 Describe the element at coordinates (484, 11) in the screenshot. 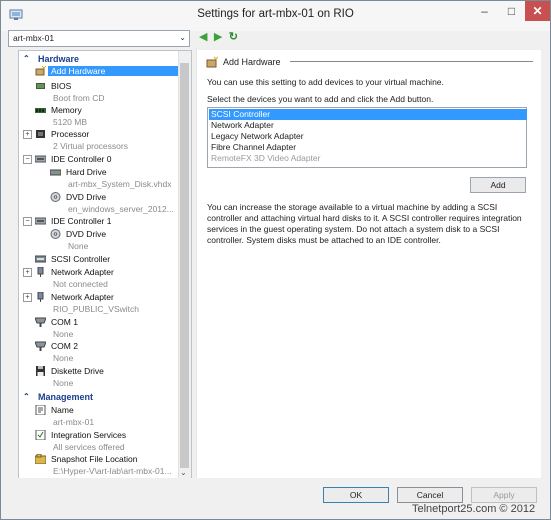

I see `minimize-button: –` at that location.